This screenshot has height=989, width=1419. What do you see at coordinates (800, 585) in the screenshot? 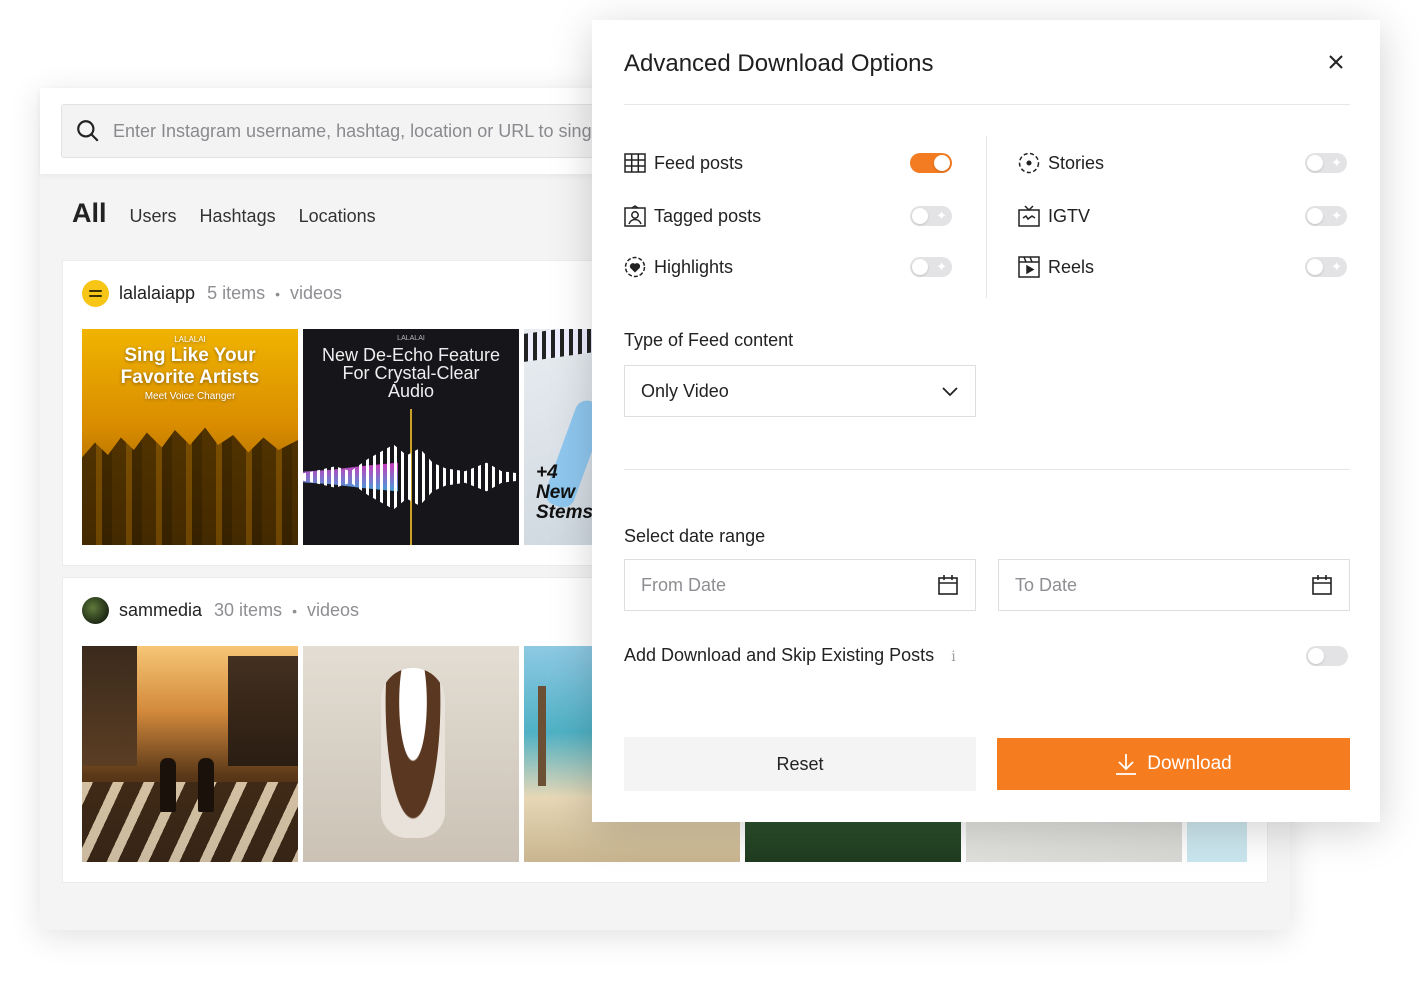
I see `from-date-field: From Date` at bounding box center [800, 585].